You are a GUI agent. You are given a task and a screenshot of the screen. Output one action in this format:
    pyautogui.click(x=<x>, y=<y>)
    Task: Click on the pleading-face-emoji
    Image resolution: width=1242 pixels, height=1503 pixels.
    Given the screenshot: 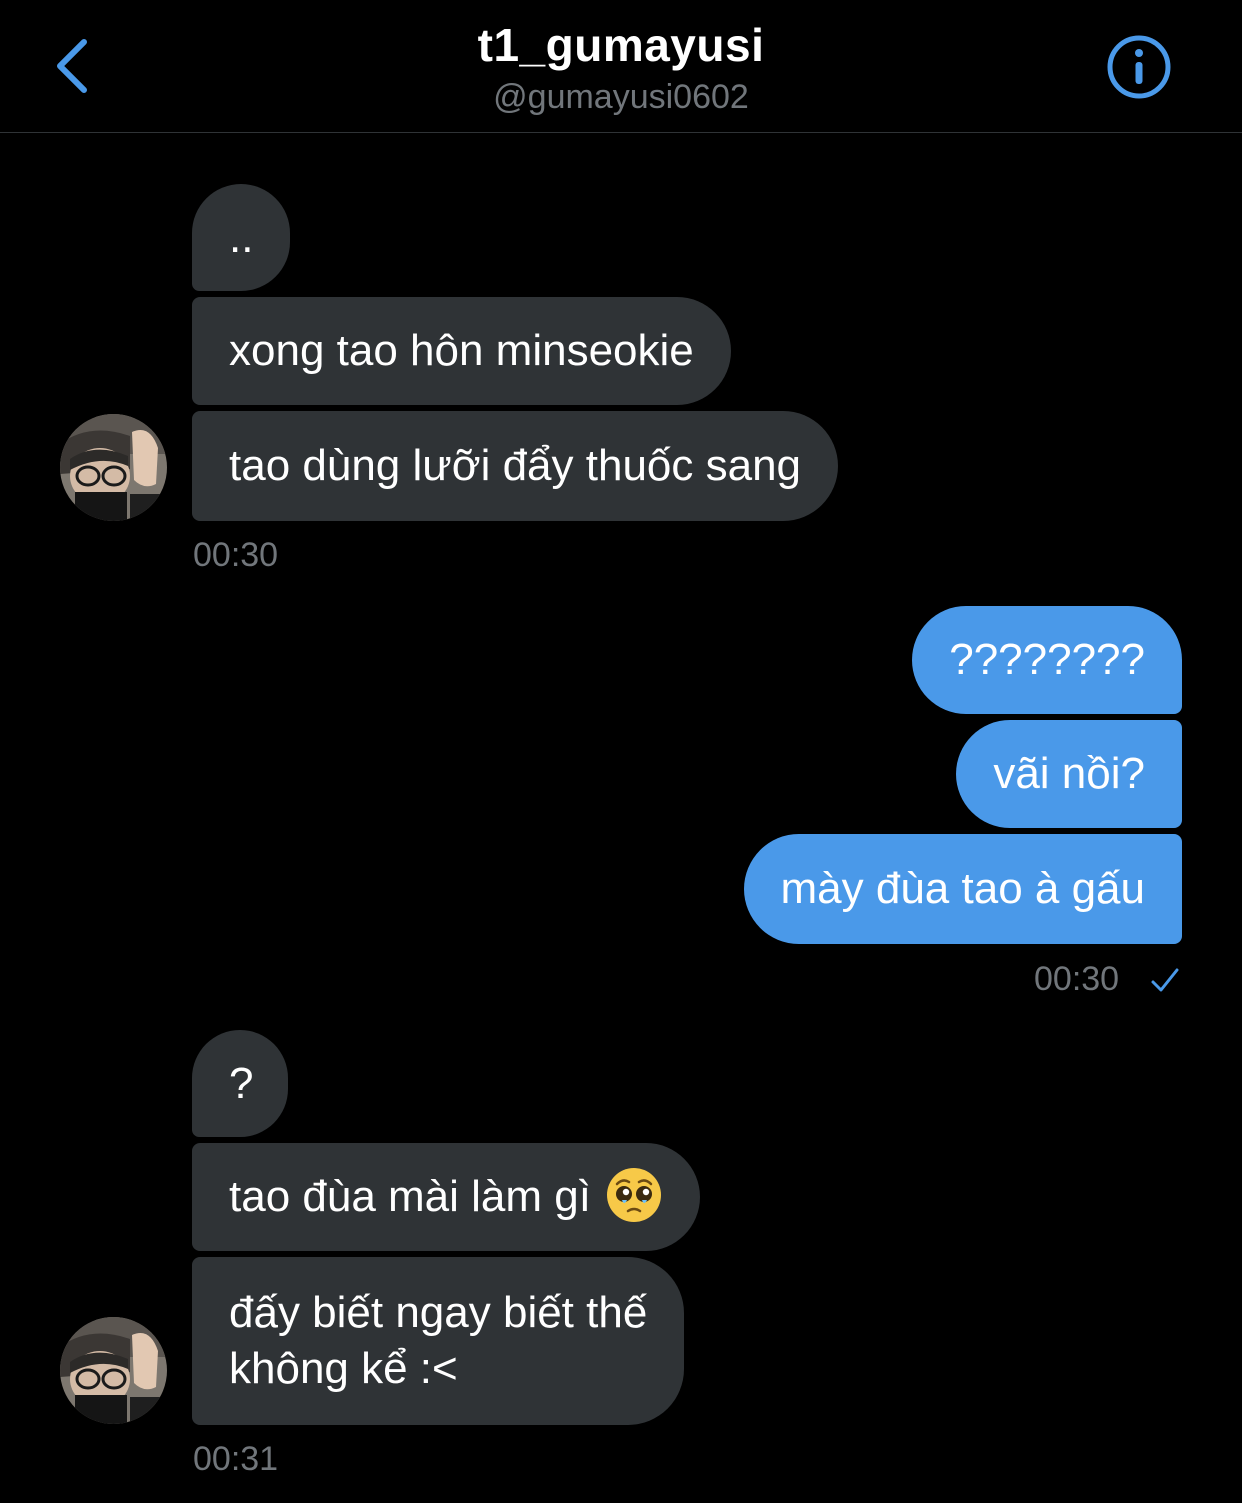 What is the action you would take?
    pyautogui.click(x=633, y=1195)
    